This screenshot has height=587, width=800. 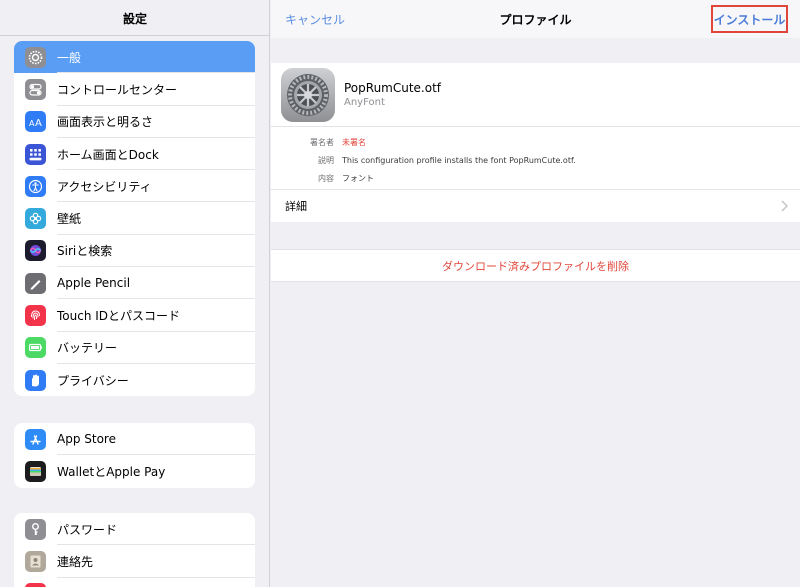 What do you see at coordinates (87, 529) in the screenshot?
I see `sidebar-item-label: パスワード` at bounding box center [87, 529].